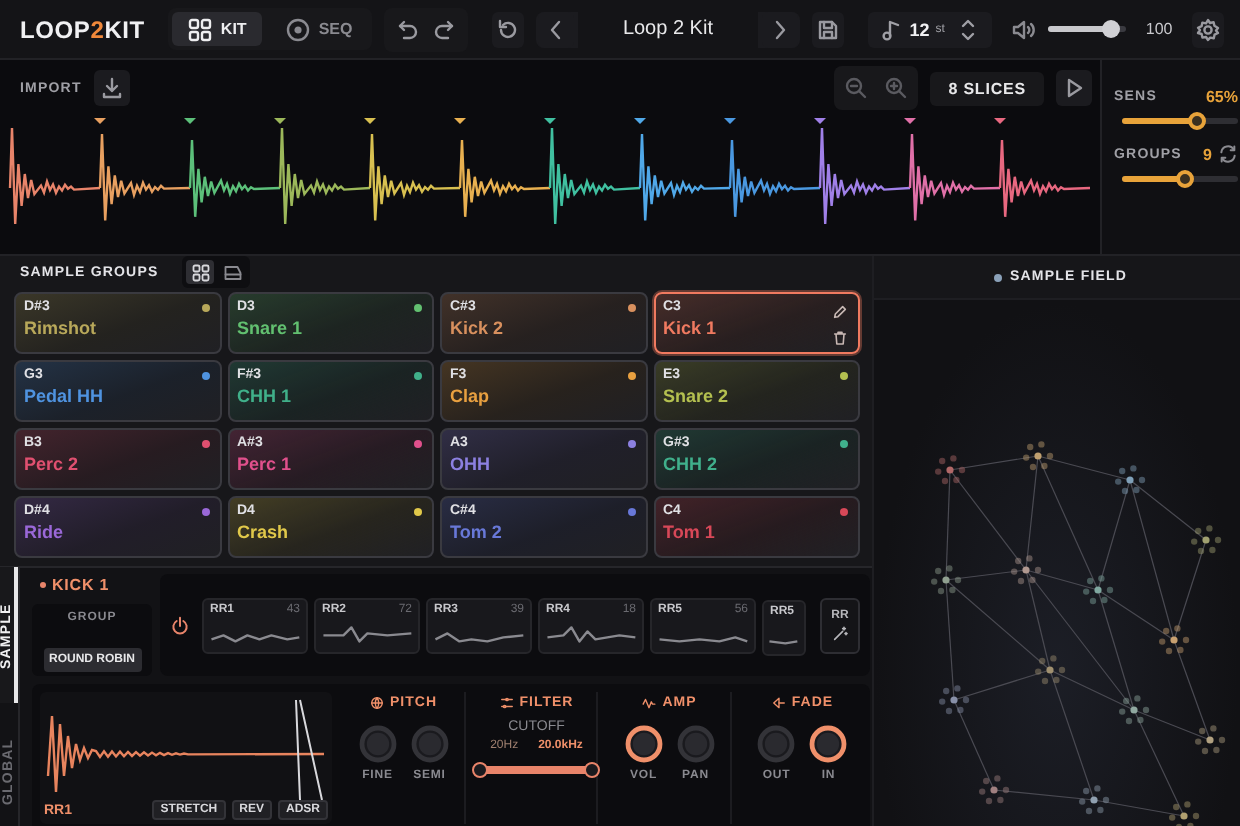 The width and height of the screenshot is (1240, 826). I want to click on pad-name: Perc 2, so click(51, 464).